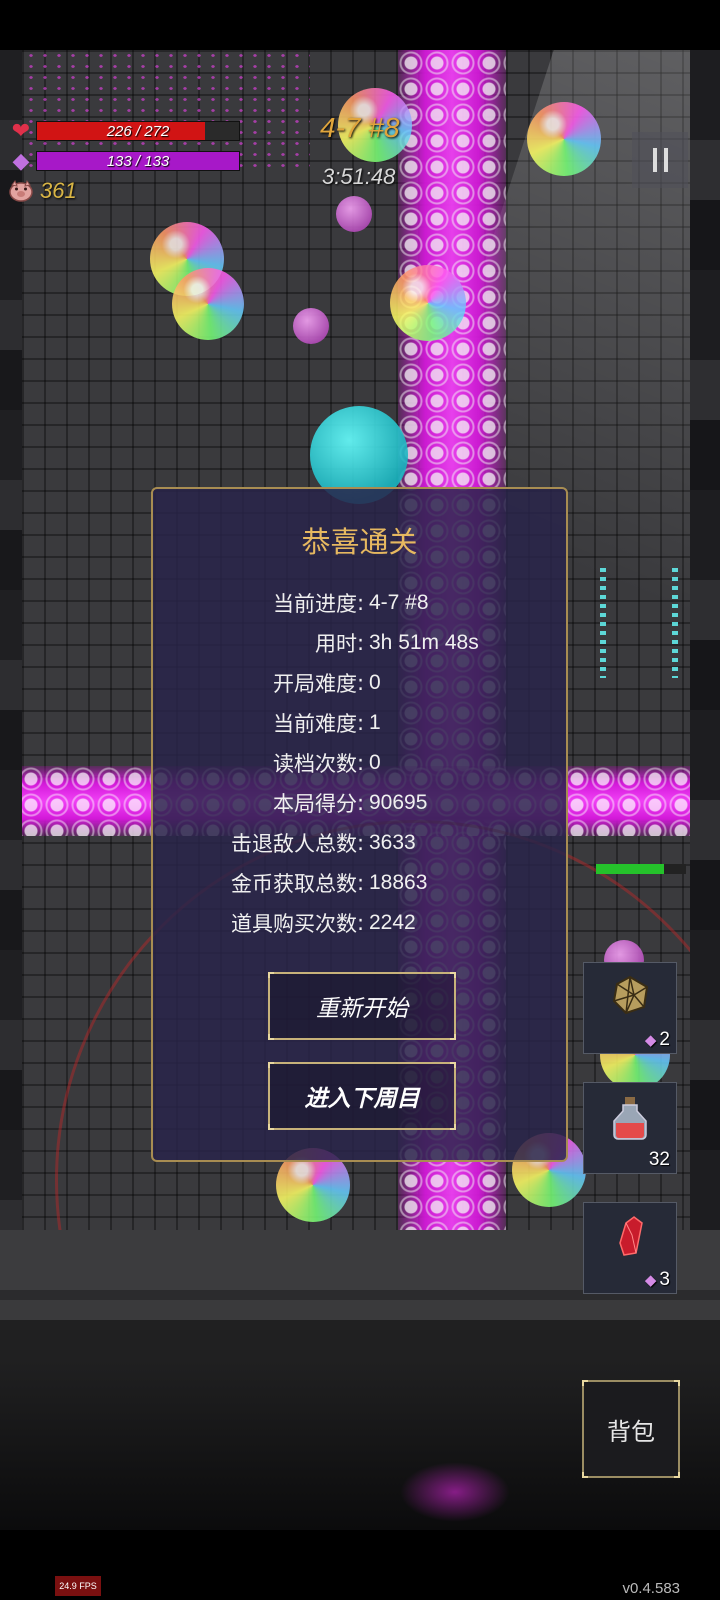 The height and width of the screenshot is (1600, 720). I want to click on next-cycle-button: 进入下周目, so click(362, 1096).